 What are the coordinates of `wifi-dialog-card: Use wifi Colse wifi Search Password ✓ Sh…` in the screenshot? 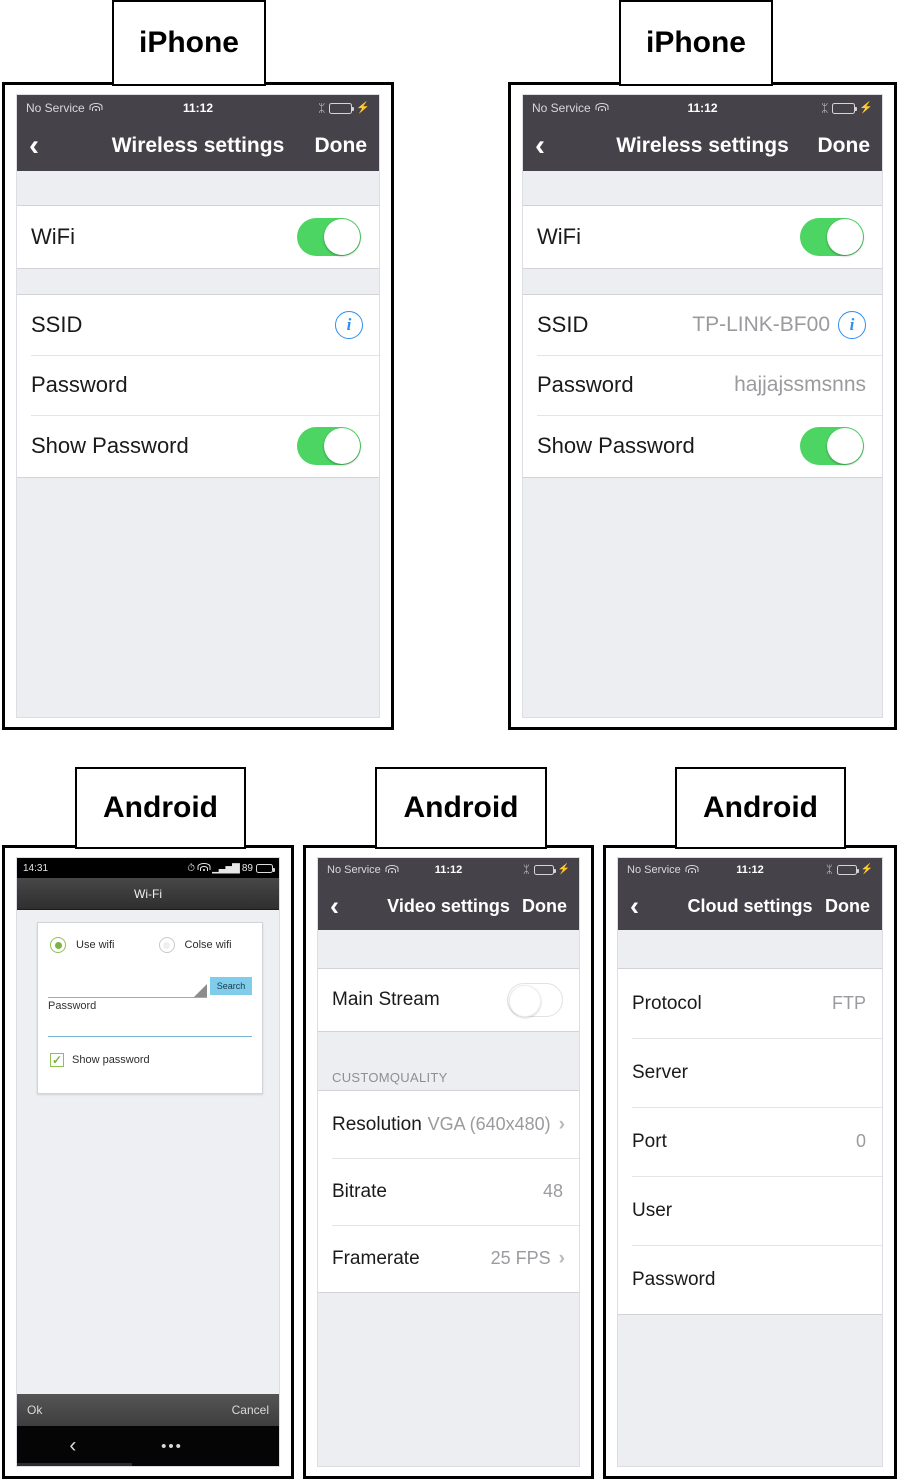 It's located at (150, 1008).